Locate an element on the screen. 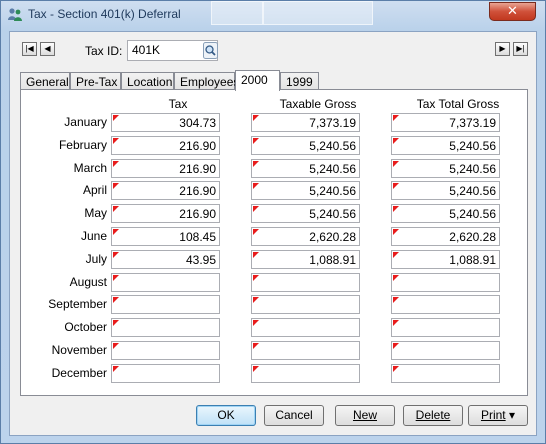  tax-cell: 304.73 is located at coordinates (165, 122).